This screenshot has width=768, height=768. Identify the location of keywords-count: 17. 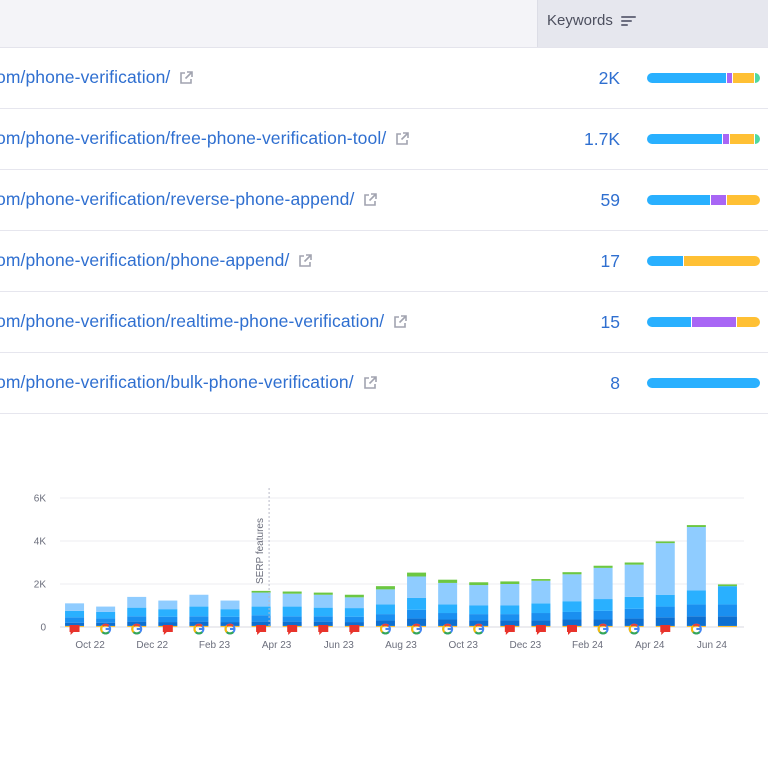
(610, 261).